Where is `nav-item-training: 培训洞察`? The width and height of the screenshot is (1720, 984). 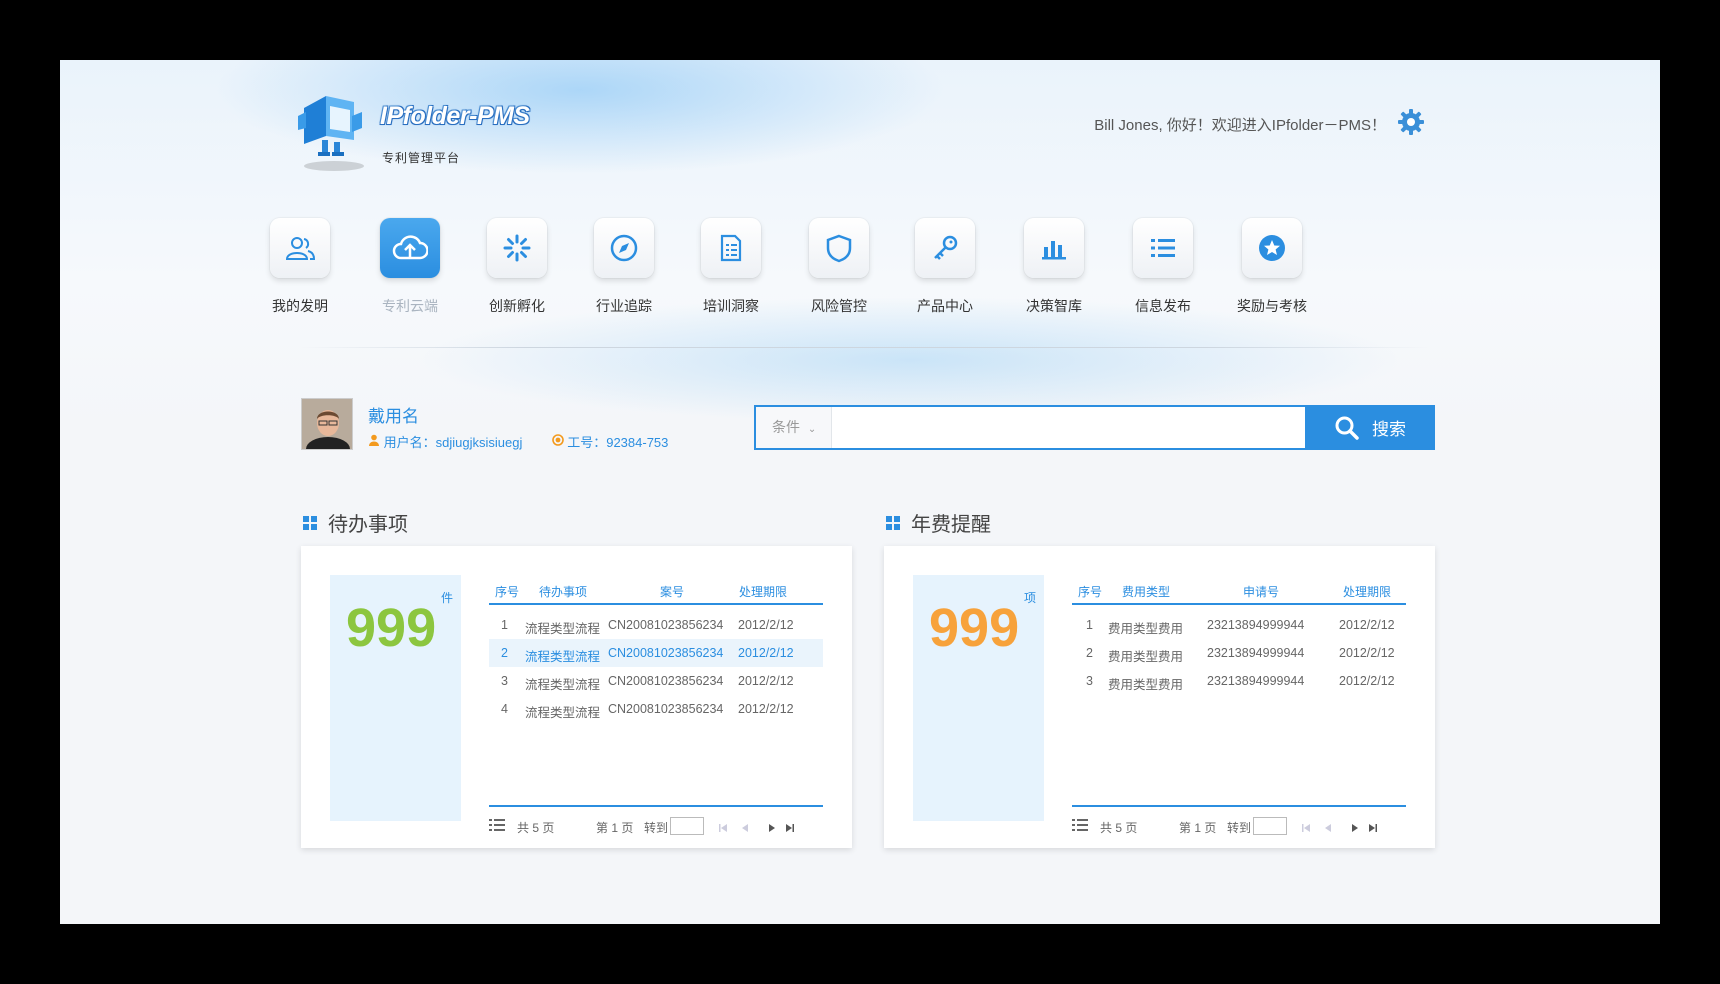 nav-item-training: 培训洞察 is located at coordinates (731, 267).